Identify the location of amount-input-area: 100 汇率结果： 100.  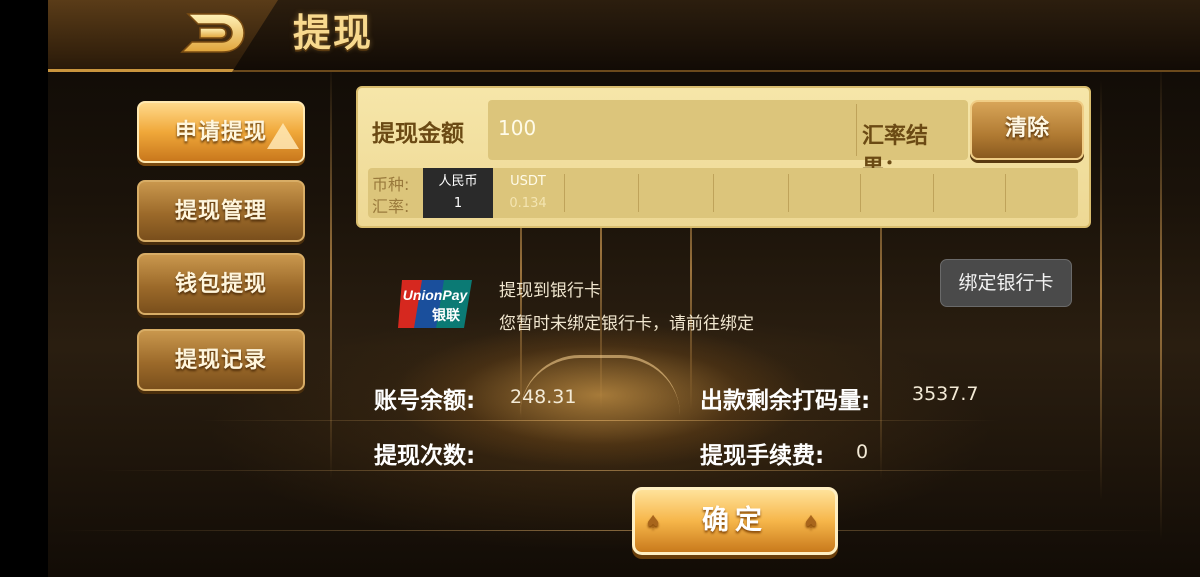
(771, 140).